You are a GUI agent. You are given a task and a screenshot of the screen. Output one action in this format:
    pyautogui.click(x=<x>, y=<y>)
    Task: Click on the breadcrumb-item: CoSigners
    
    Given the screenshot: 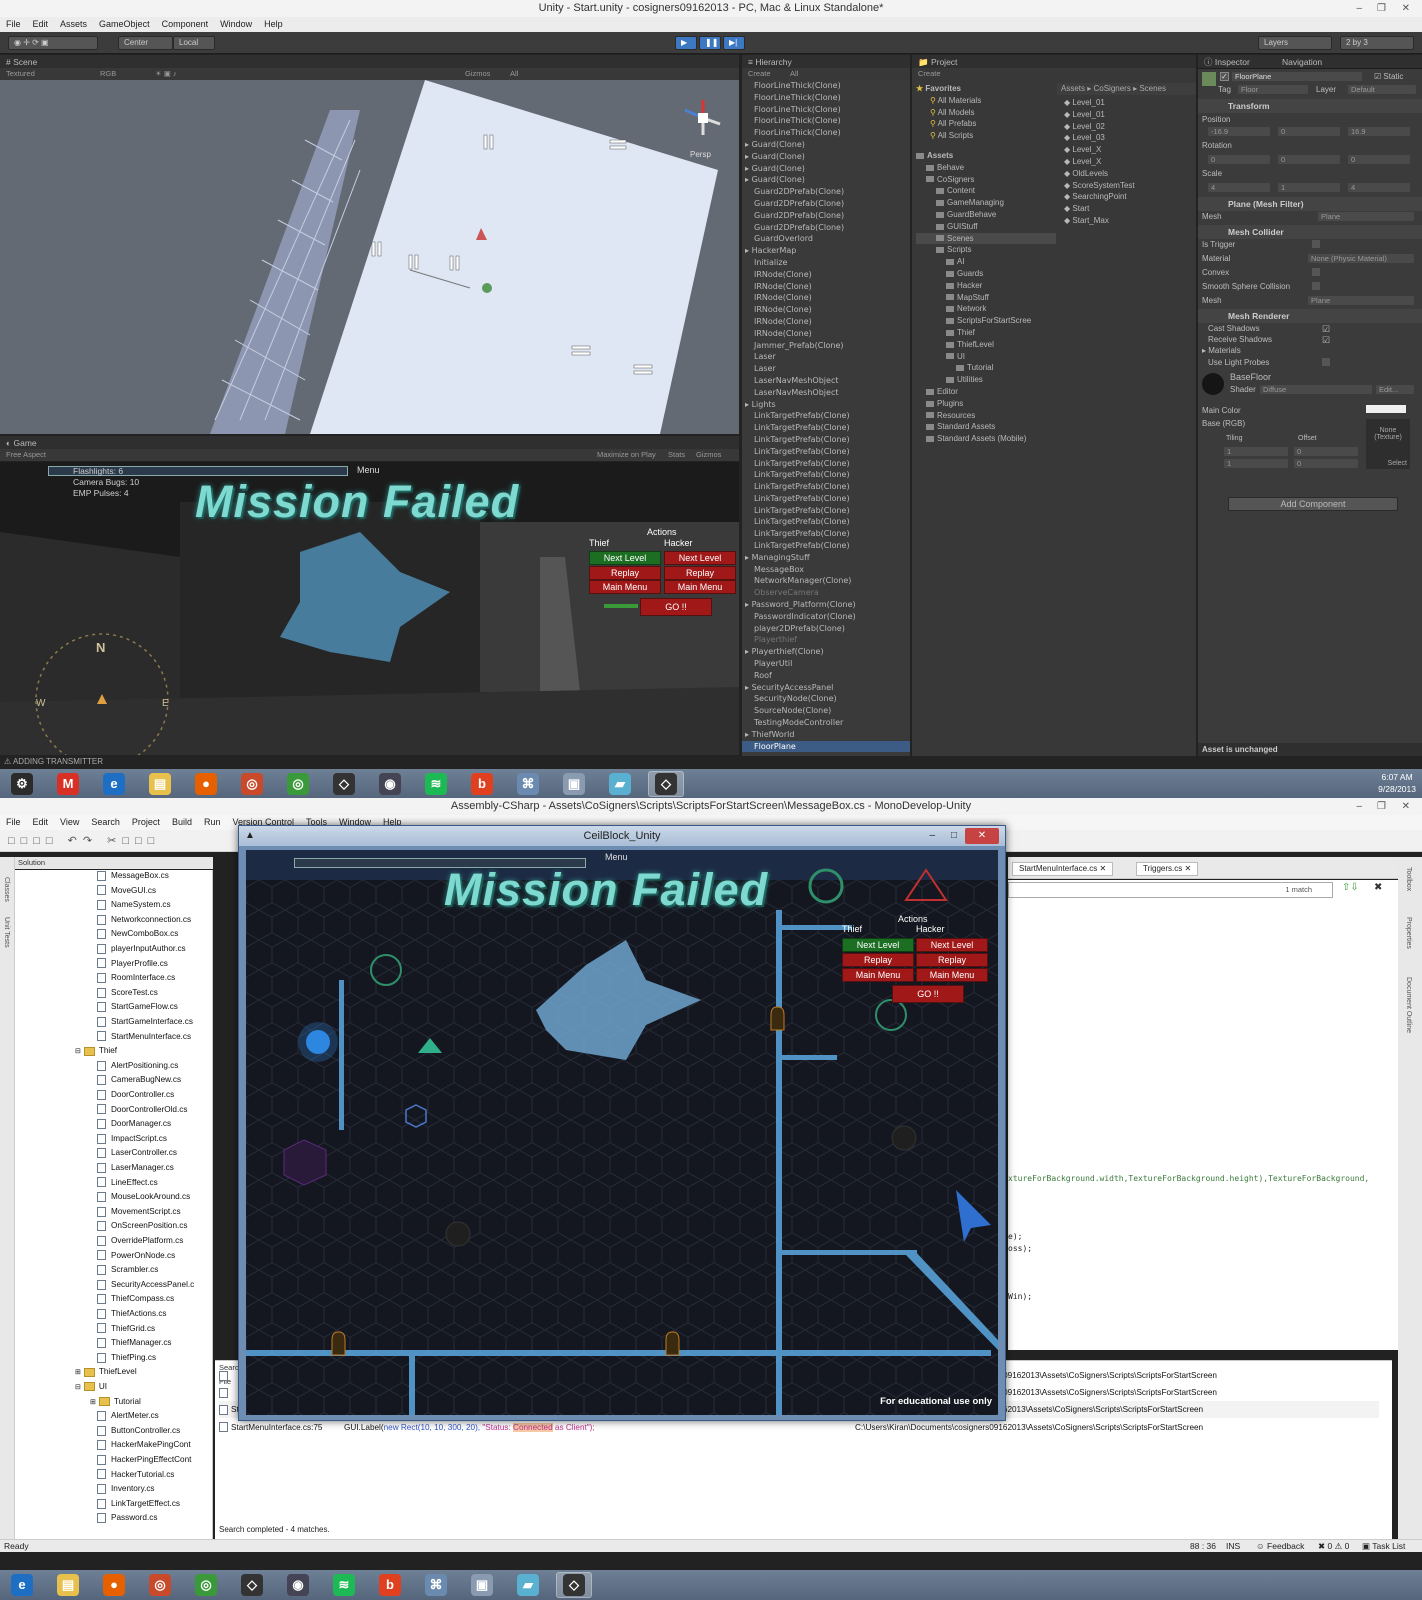 What is the action you would take?
    pyautogui.click(x=1111, y=88)
    